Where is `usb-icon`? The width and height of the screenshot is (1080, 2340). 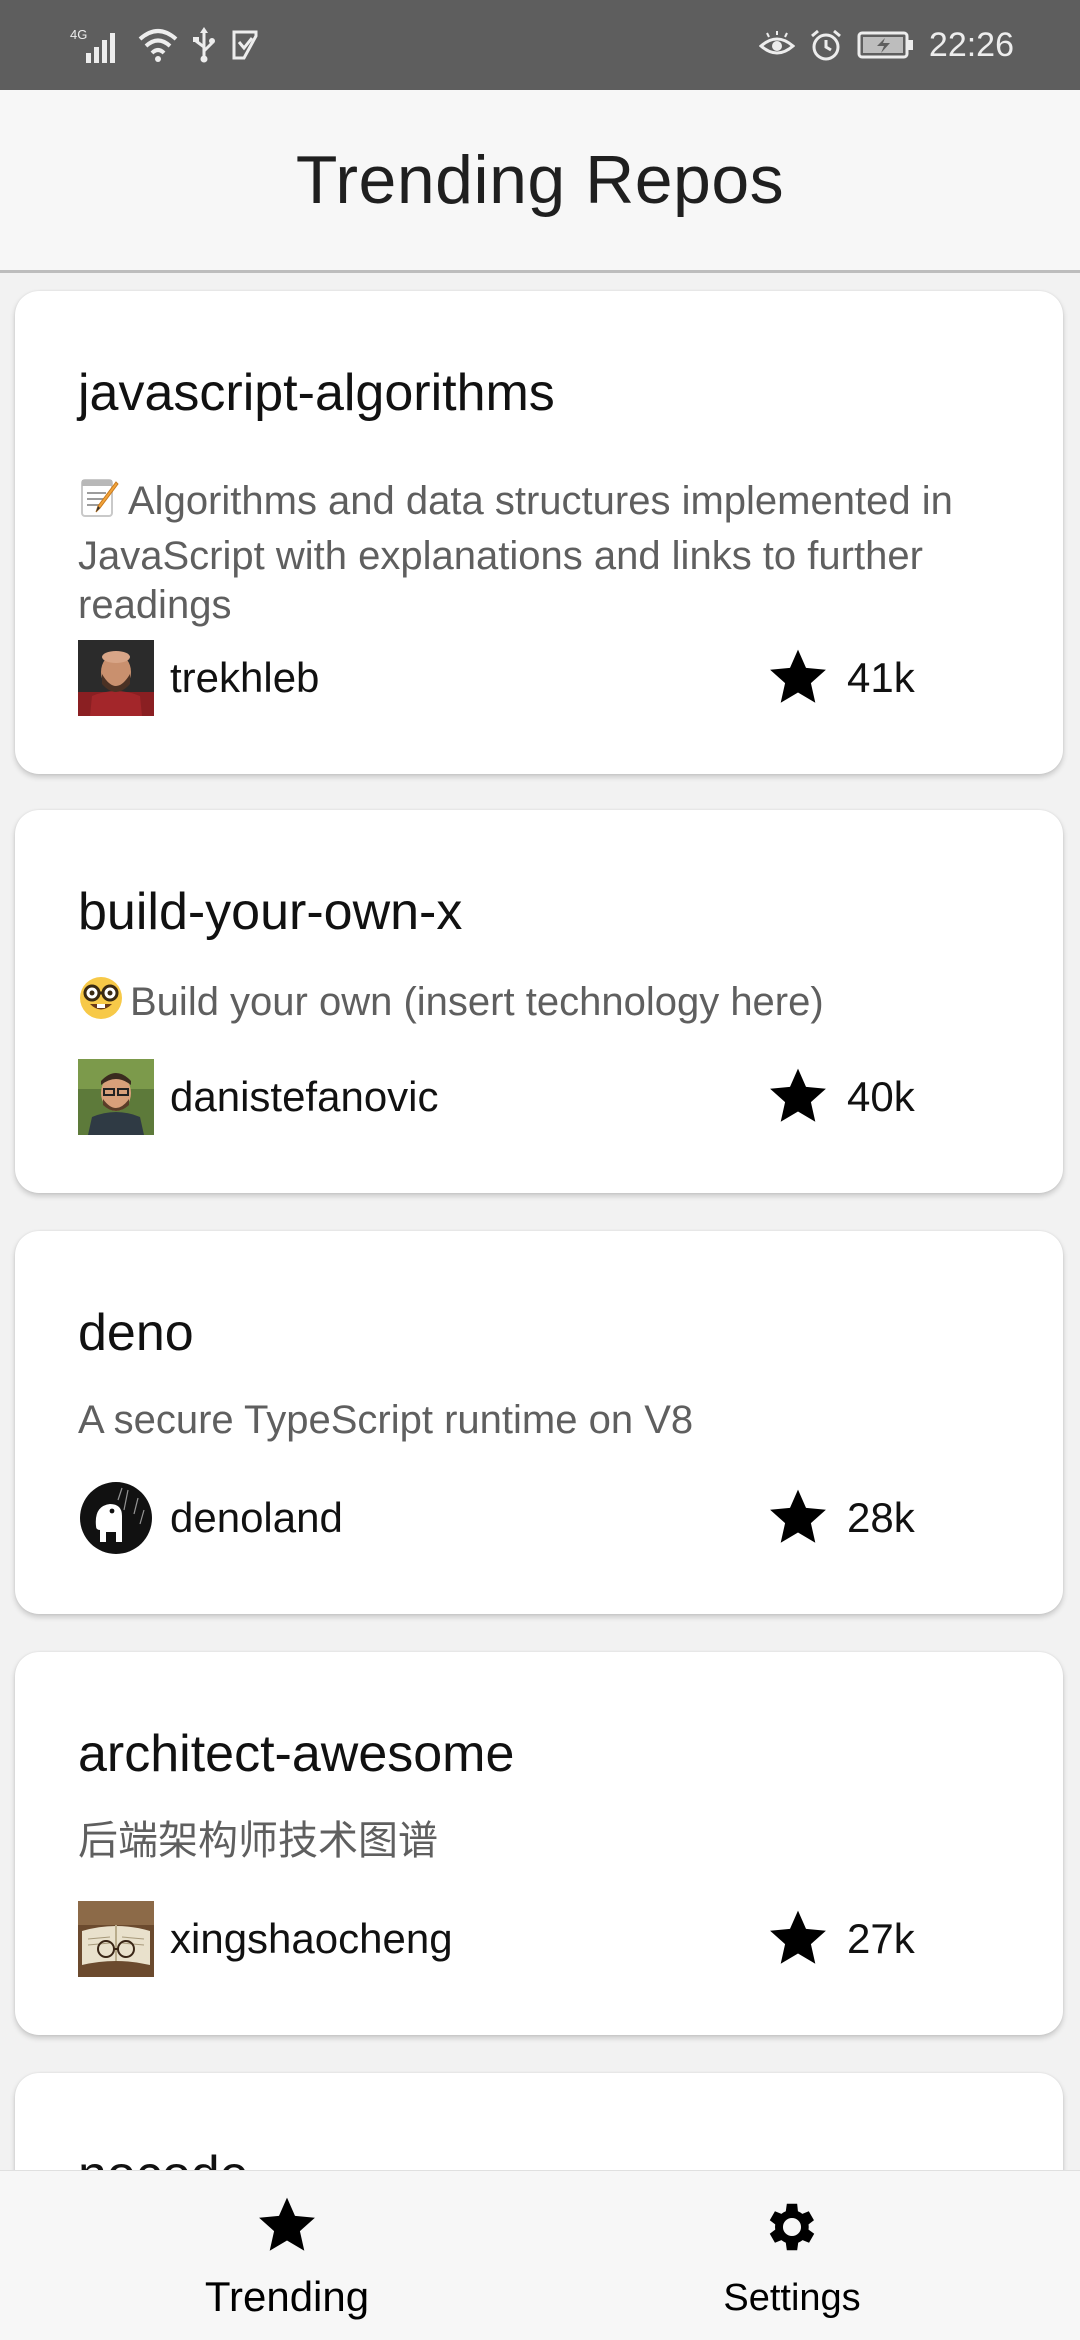 usb-icon is located at coordinates (204, 45).